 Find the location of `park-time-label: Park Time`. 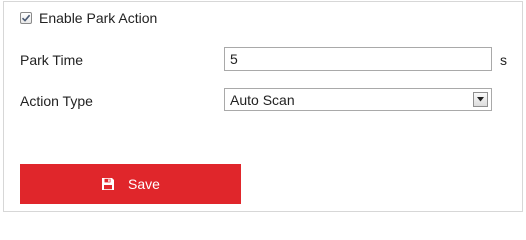

park-time-label: Park Time is located at coordinates (52, 60).